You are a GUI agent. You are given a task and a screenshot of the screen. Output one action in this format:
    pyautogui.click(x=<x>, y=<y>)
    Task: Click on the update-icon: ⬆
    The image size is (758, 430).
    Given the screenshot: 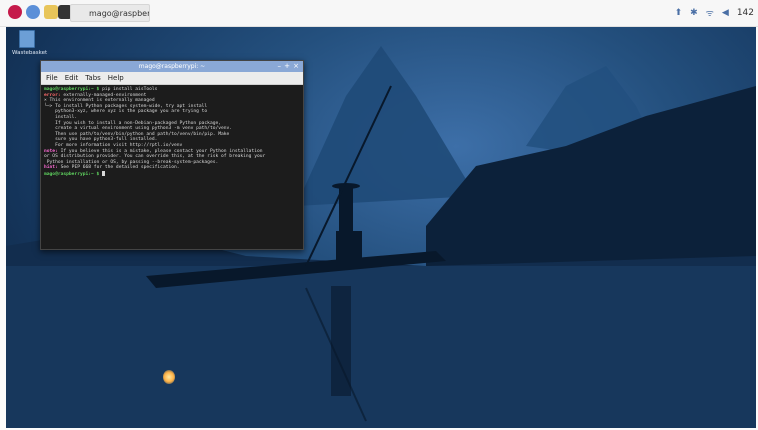 What is the action you would take?
    pyautogui.click(x=679, y=13)
    